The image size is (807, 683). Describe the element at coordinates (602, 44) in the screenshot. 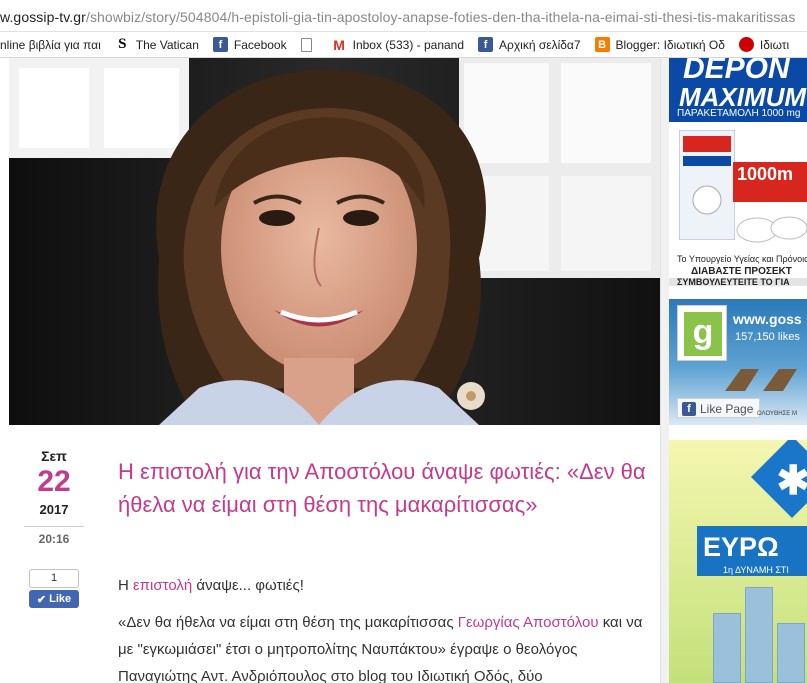

I see `blogger-icon: B` at that location.